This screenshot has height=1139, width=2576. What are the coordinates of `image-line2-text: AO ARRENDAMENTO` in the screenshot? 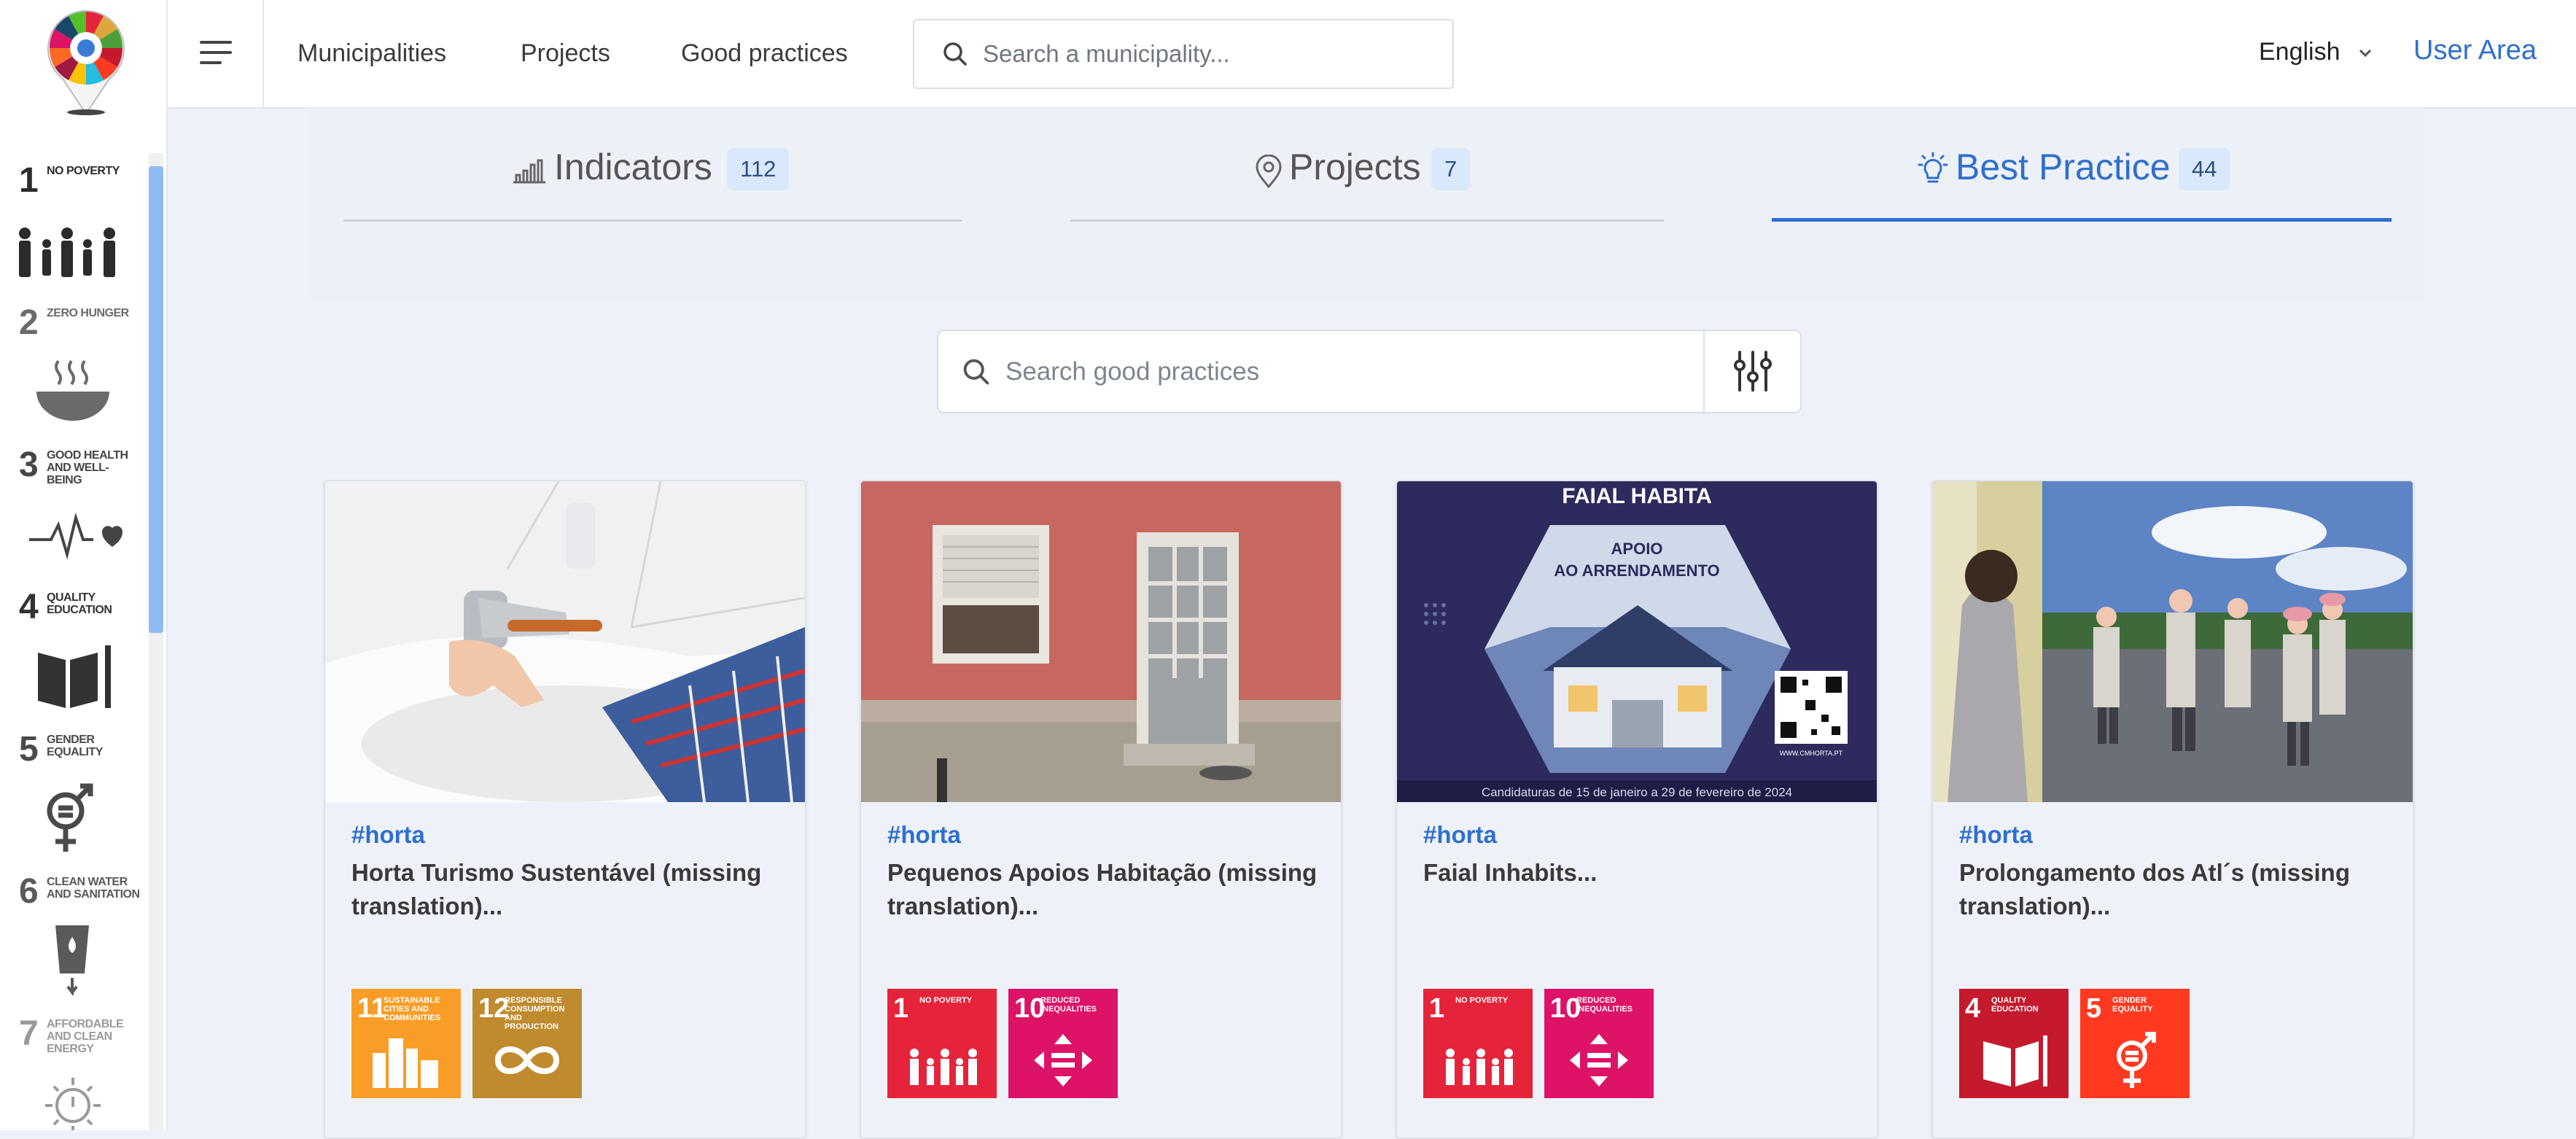 It's located at (1636, 571).